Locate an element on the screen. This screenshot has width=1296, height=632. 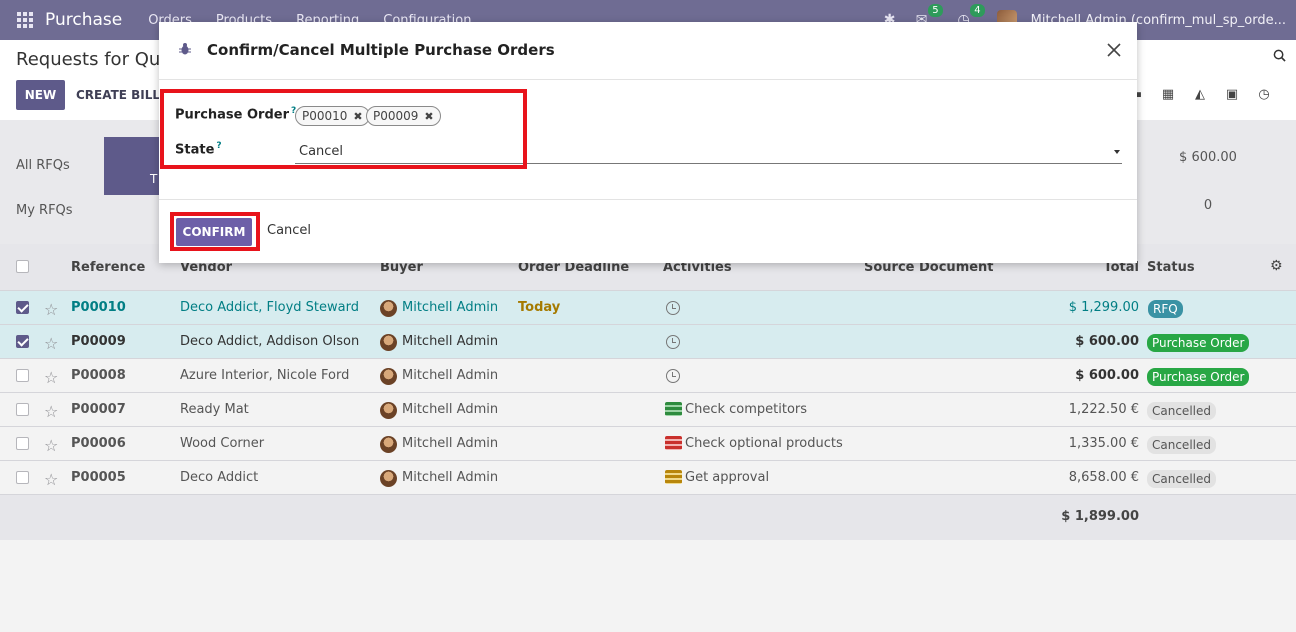
dialog-title: Confirm/Cancel Multiple Purchase Orders is located at coordinates (381, 50).